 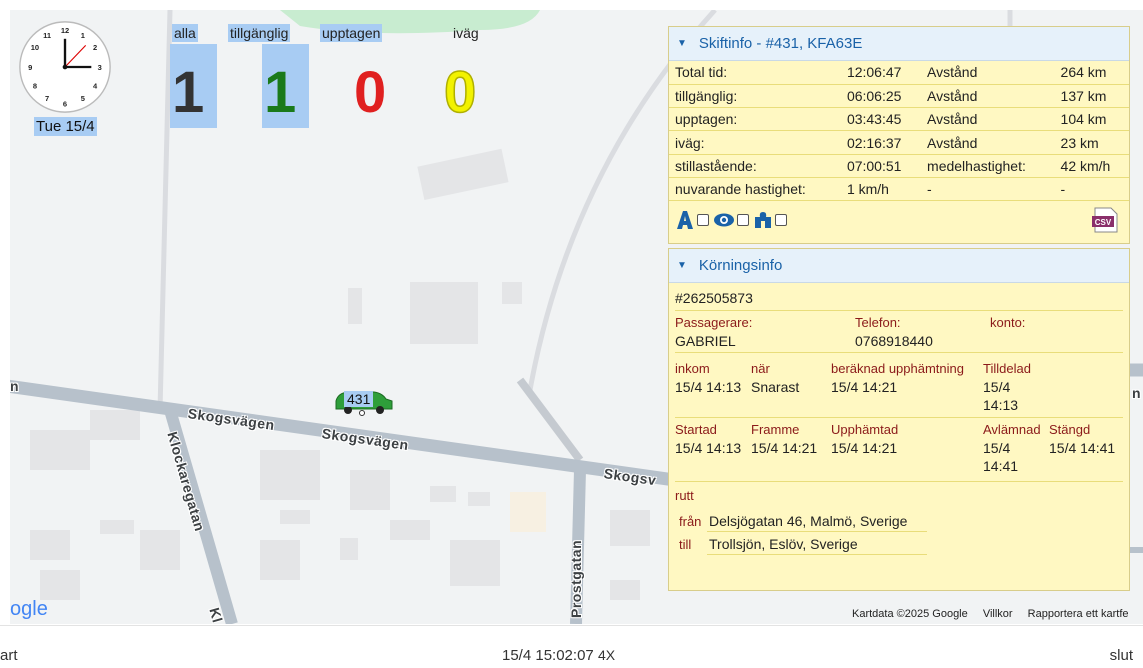 What do you see at coordinates (755, 96) in the screenshot?
I see `stat-label: tillgänglig:` at bounding box center [755, 96].